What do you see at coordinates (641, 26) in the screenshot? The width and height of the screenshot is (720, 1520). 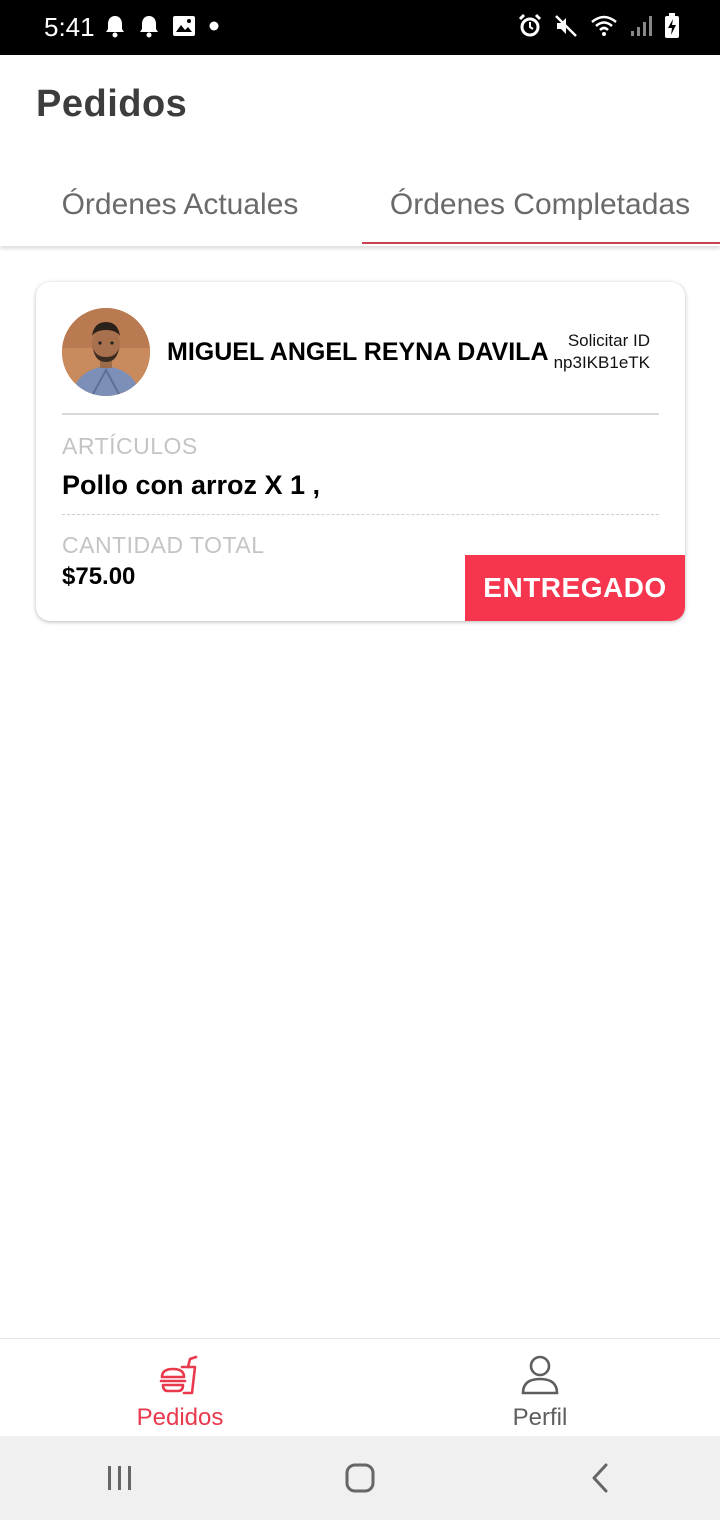 I see `signal-icon` at bounding box center [641, 26].